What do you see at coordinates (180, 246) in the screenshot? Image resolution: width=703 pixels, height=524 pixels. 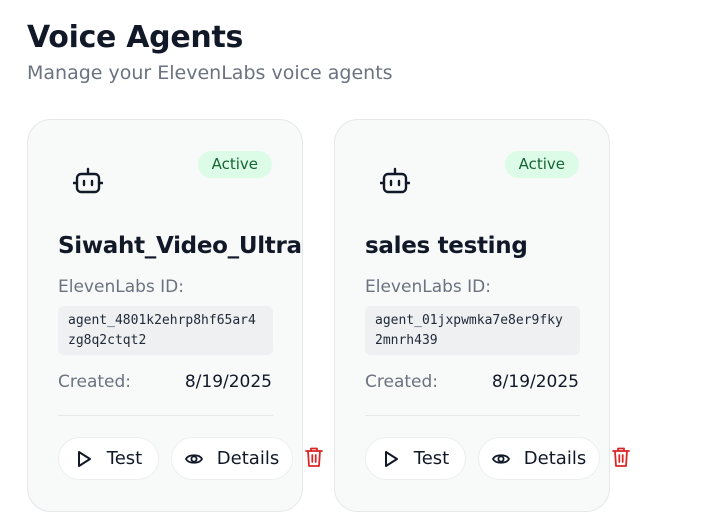 I see `agent-name: Siwaht_Video_Ultra` at bounding box center [180, 246].